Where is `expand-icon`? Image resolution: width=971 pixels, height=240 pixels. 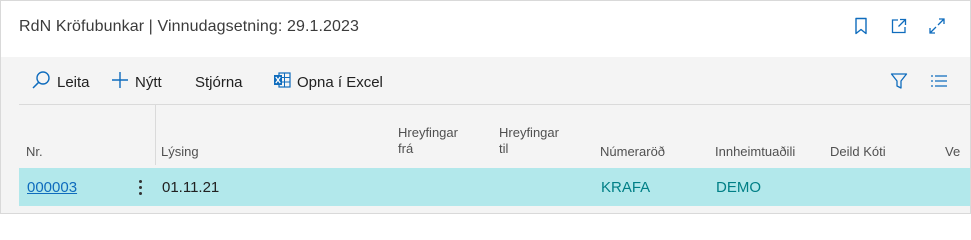
expand-icon is located at coordinates (937, 26).